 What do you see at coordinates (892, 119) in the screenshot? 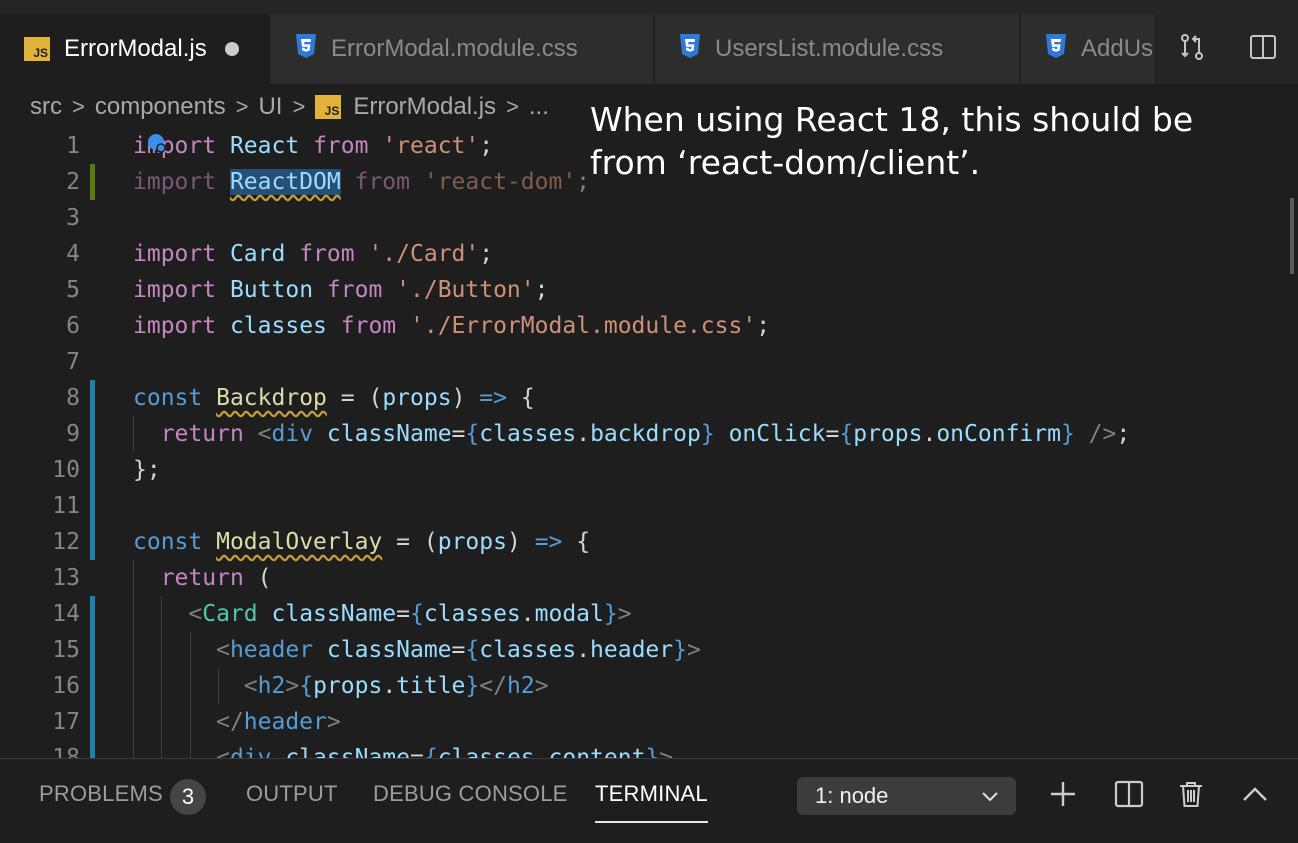
I see `annotation-line-1: When using React 18, this should be` at bounding box center [892, 119].